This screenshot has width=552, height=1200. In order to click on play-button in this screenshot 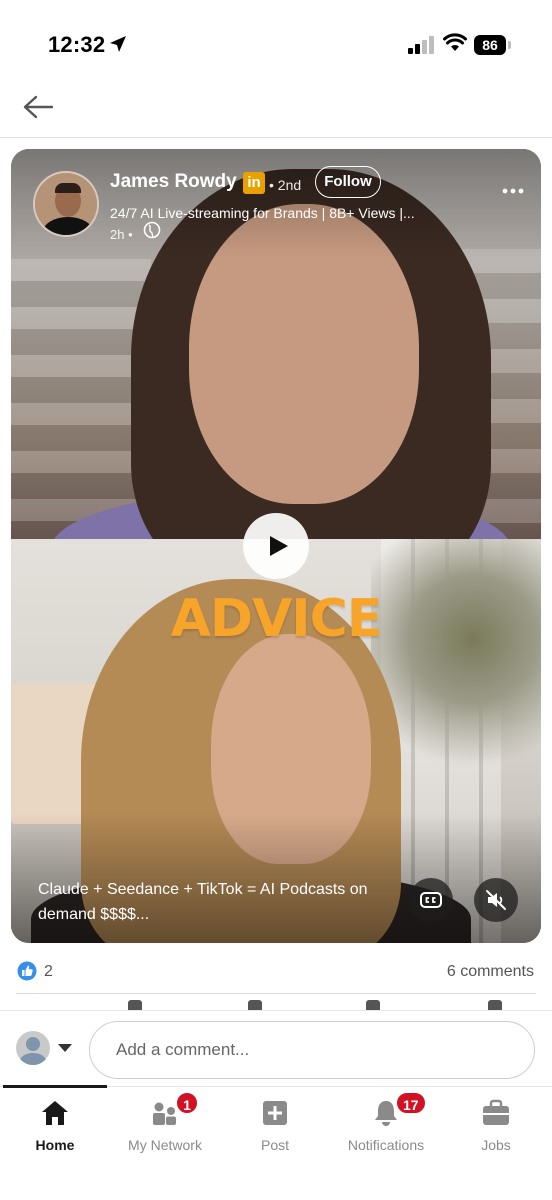, I will do `click(276, 546)`.